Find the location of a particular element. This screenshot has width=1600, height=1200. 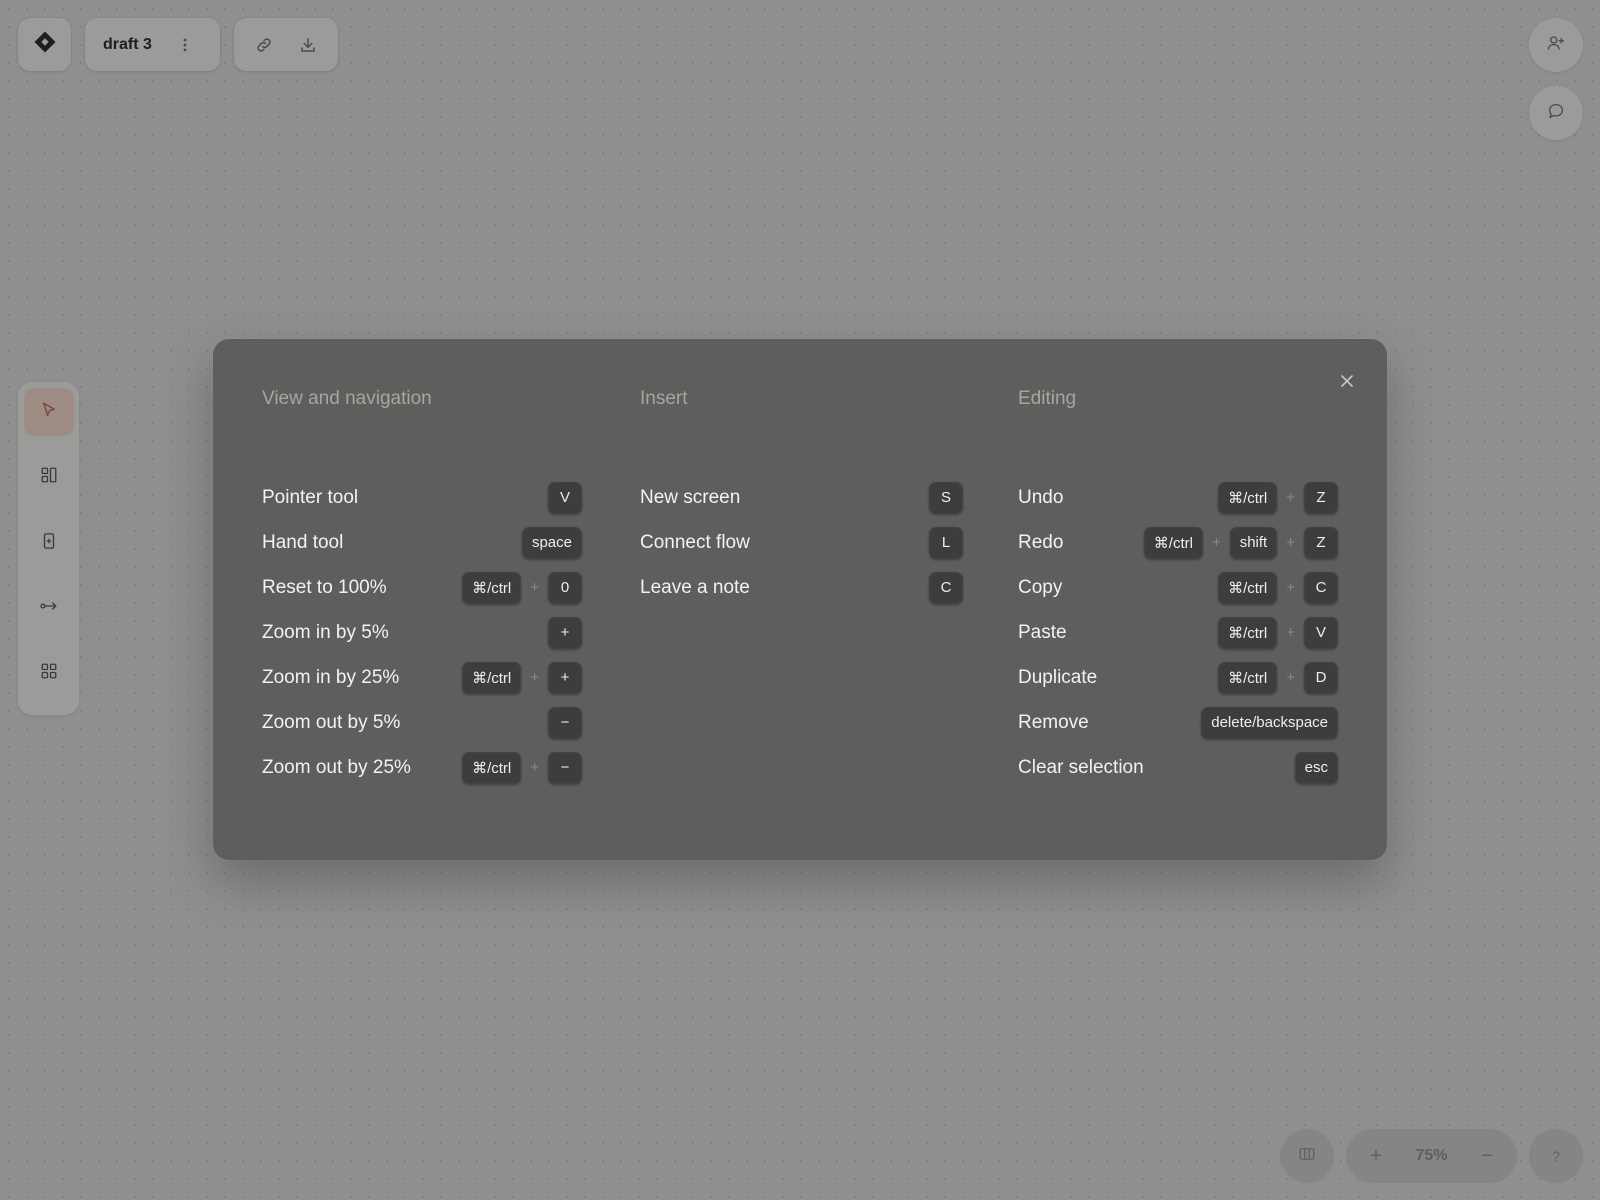

close-icon is located at coordinates (1347, 381).